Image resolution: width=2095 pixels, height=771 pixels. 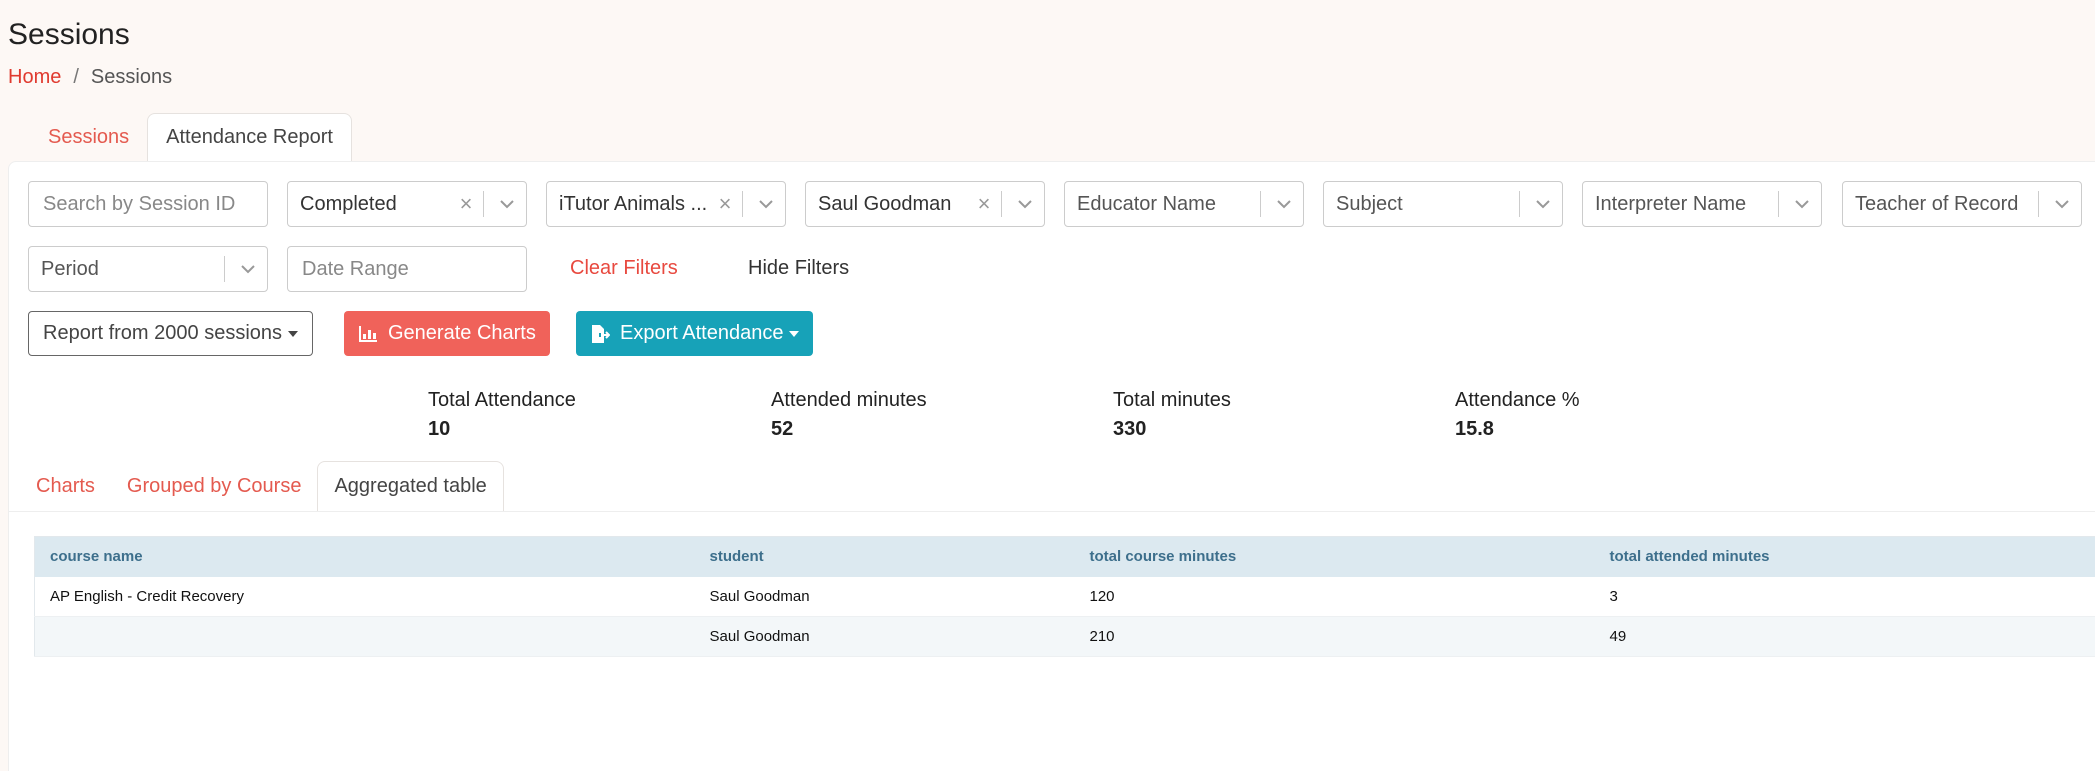 I want to click on cell-total-course-minutes: 210, so click(x=1334, y=636).